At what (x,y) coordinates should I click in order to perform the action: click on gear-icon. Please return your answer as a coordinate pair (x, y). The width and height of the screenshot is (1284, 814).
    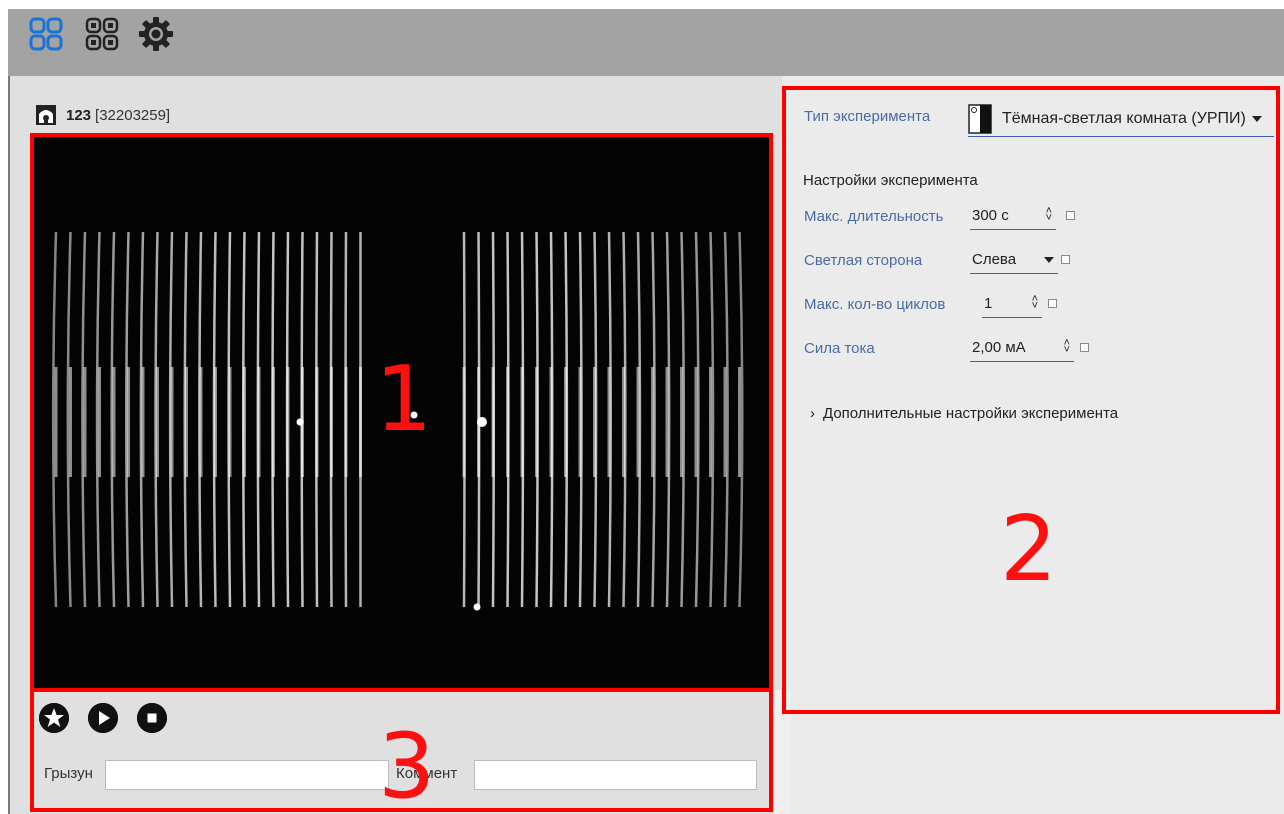
    Looking at the image, I should click on (156, 34).